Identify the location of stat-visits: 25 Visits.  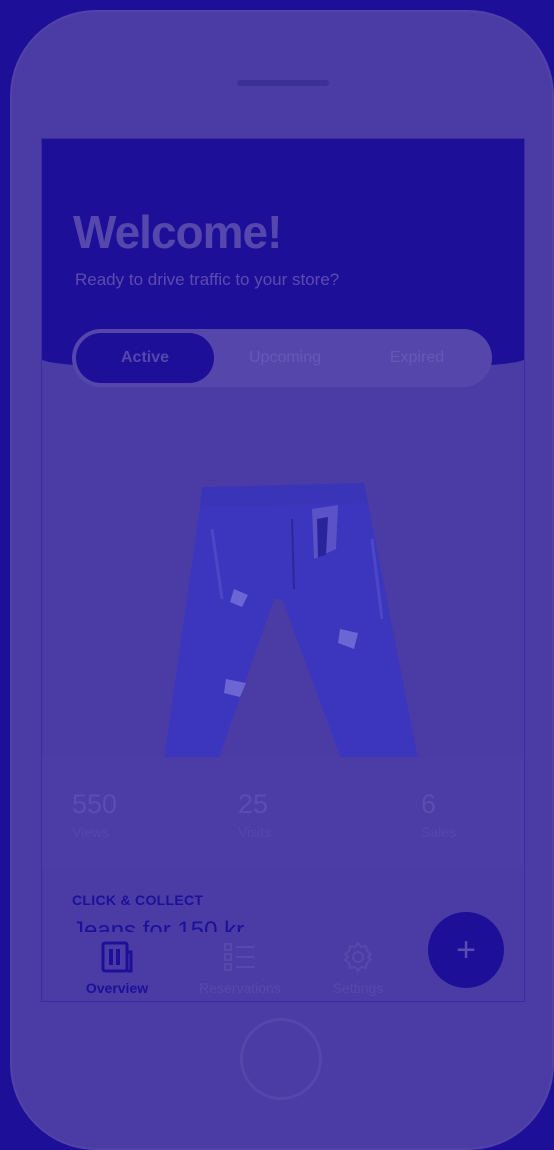
(254, 814).